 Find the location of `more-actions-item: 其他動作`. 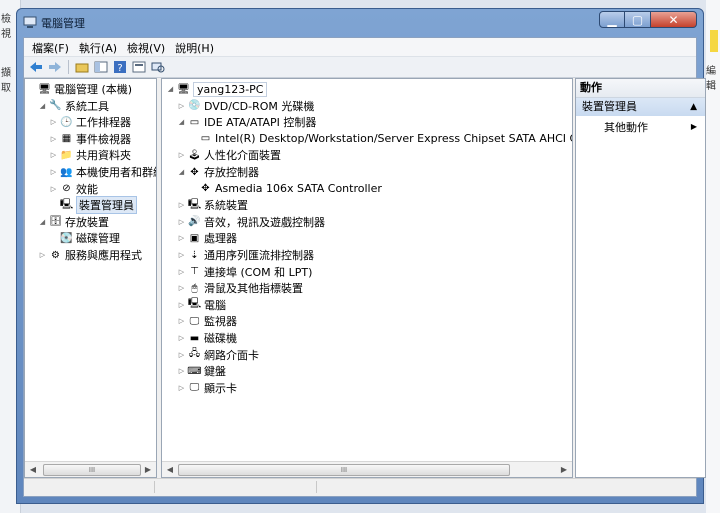

more-actions-item: 其他動作 is located at coordinates (626, 128).